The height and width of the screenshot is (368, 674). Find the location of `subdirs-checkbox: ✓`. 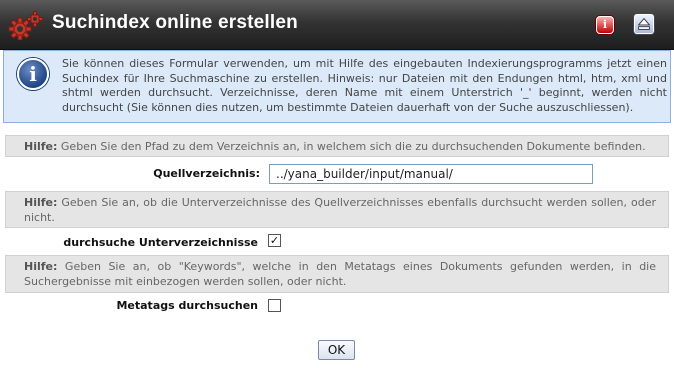

subdirs-checkbox: ✓ is located at coordinates (274, 240).